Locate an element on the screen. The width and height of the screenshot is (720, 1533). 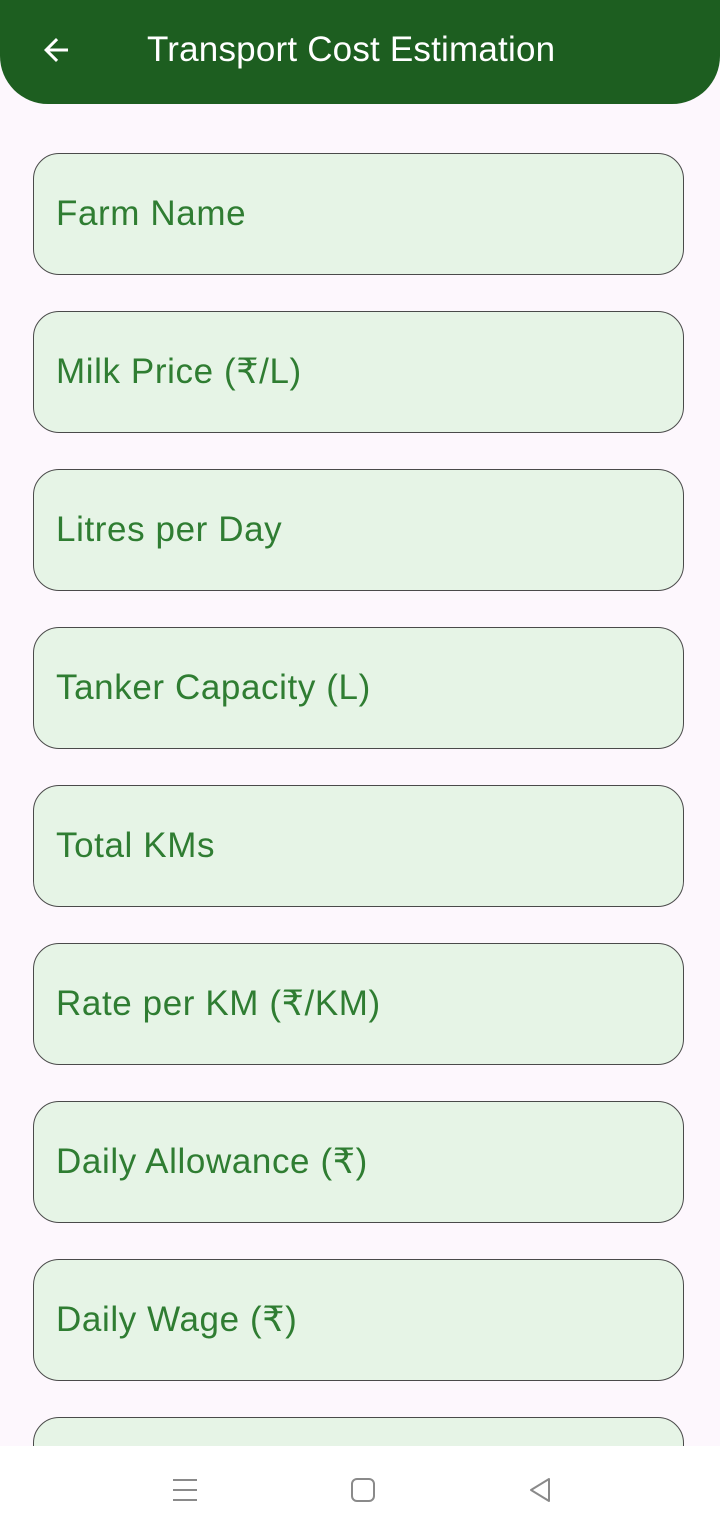
total-kms-input is located at coordinates (356, 846).